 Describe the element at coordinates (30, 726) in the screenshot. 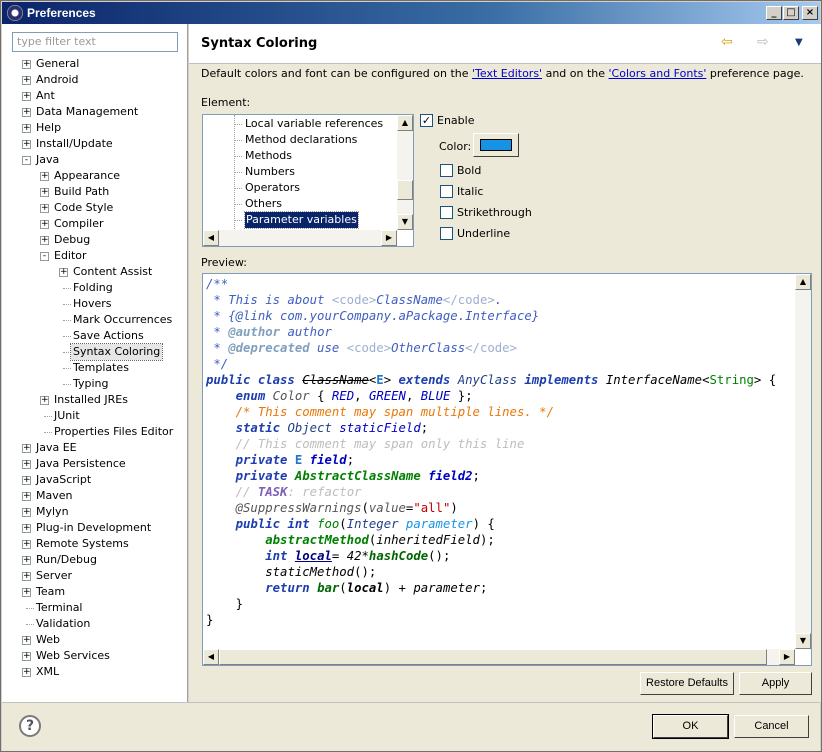

I see `help-icon: ?` at that location.